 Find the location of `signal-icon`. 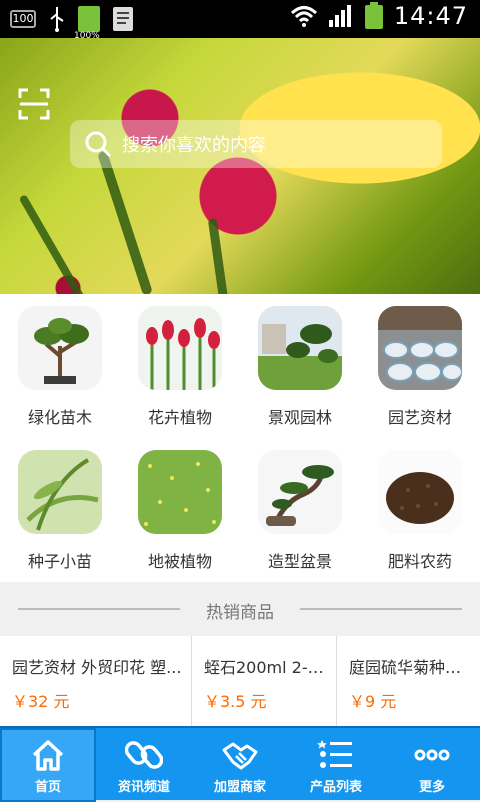

signal-icon is located at coordinates (339, 16).